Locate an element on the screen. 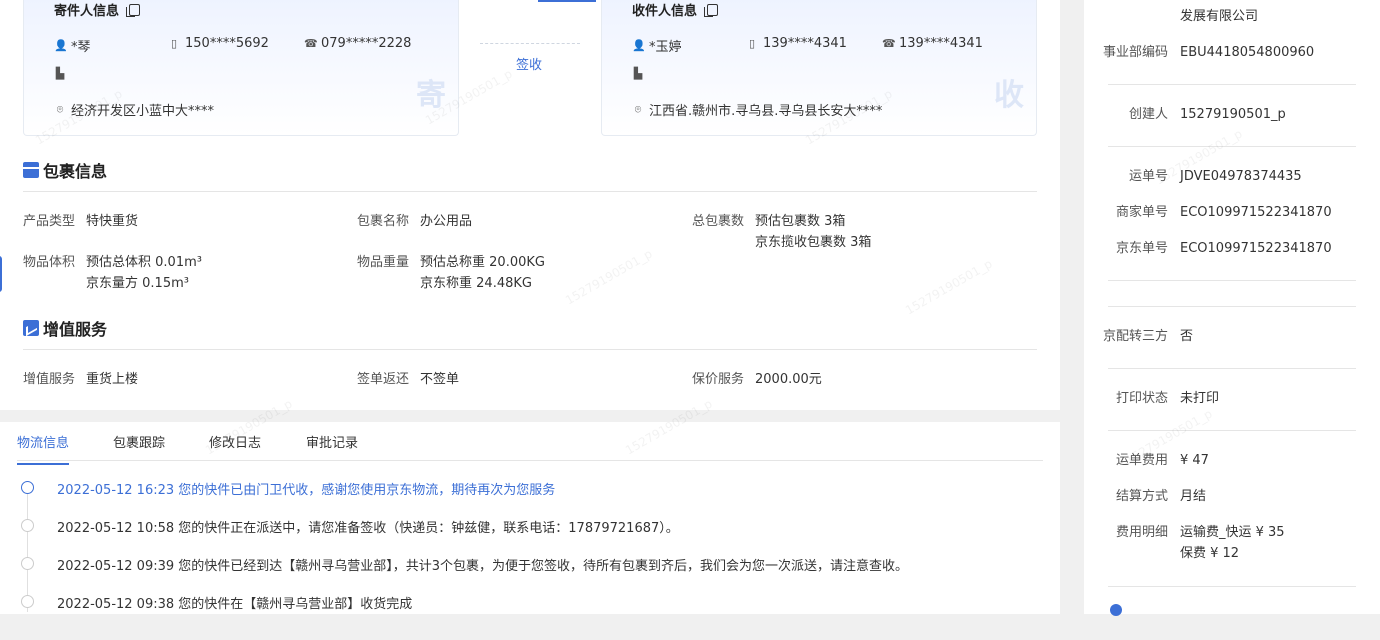 The image size is (1380, 640). sign-return: 签单返还 不签单 is located at coordinates (408, 379).